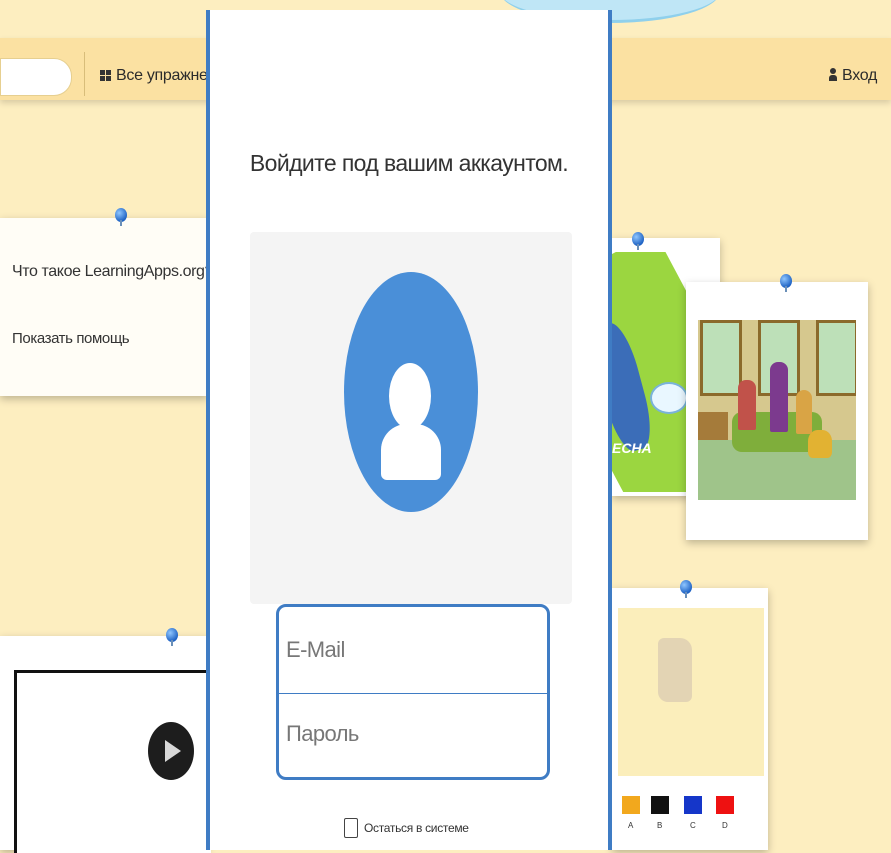  Describe the element at coordinates (632, 448) in the screenshot. I see `green-card-caption: ЕСНА` at that location.